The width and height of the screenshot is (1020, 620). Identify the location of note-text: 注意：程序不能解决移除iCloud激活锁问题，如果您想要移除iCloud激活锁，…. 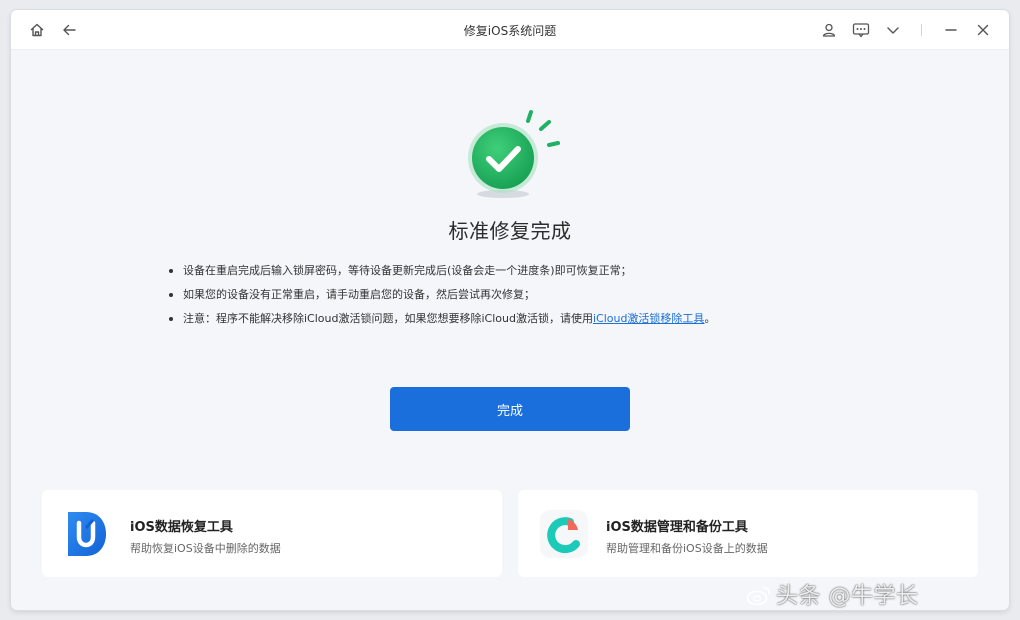
(388, 318).